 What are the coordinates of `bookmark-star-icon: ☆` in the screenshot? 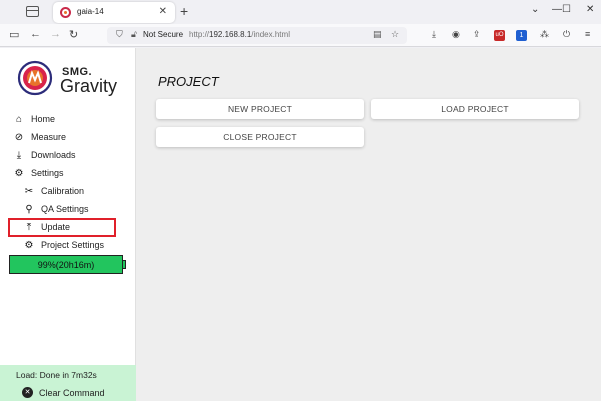 It's located at (395, 34).